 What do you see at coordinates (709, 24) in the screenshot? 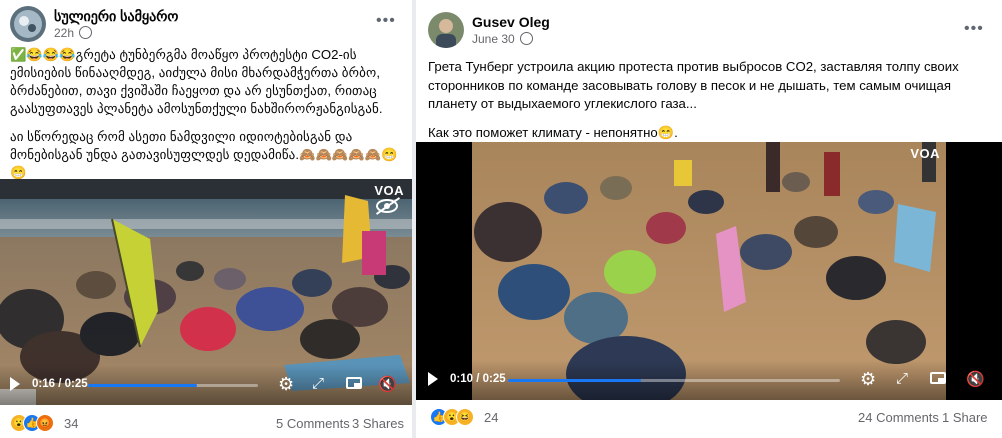
I see `post-header: Gusev Oleg June 30 •••` at bounding box center [709, 24].